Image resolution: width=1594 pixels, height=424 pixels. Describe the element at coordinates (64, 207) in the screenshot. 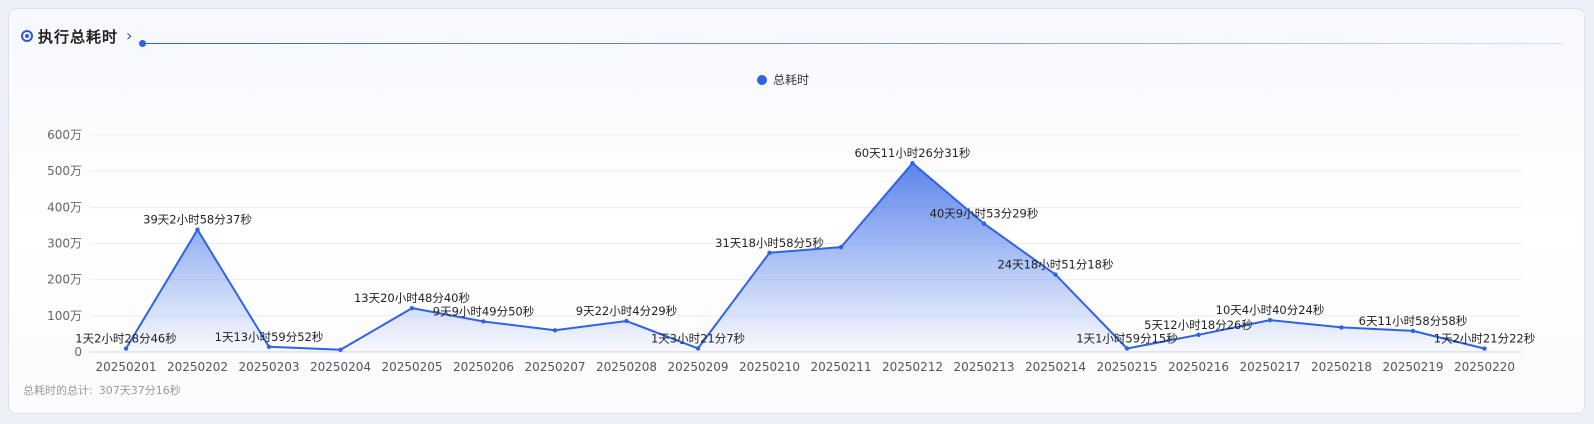

I see `y-tick-label: 400万` at that location.